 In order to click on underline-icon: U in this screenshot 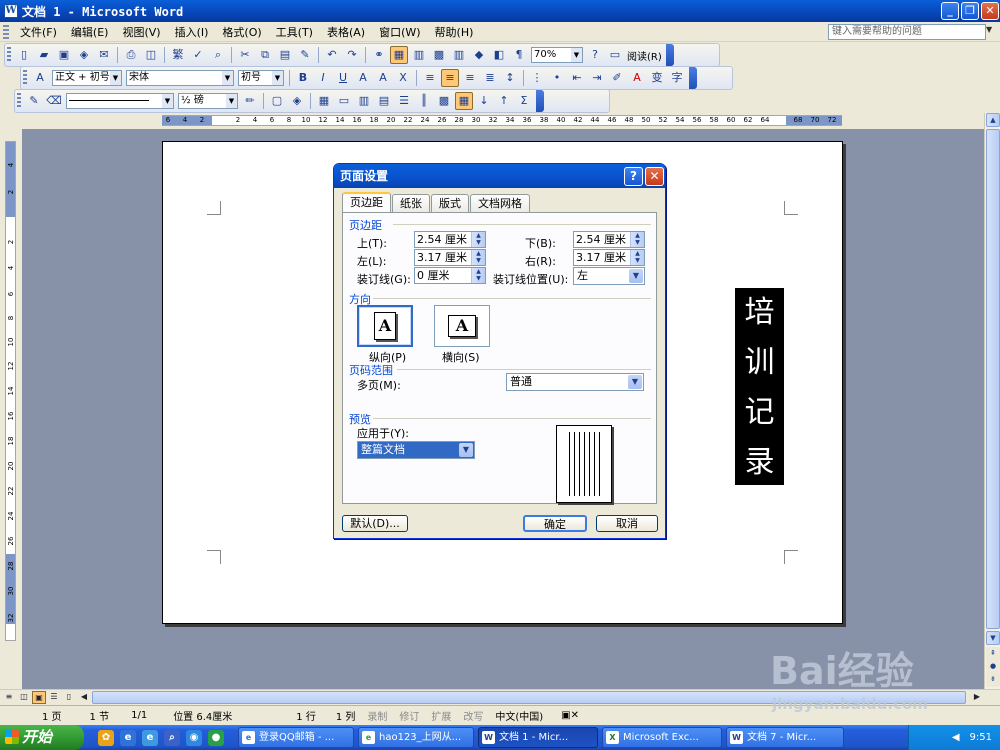, I will do `click(343, 78)`.